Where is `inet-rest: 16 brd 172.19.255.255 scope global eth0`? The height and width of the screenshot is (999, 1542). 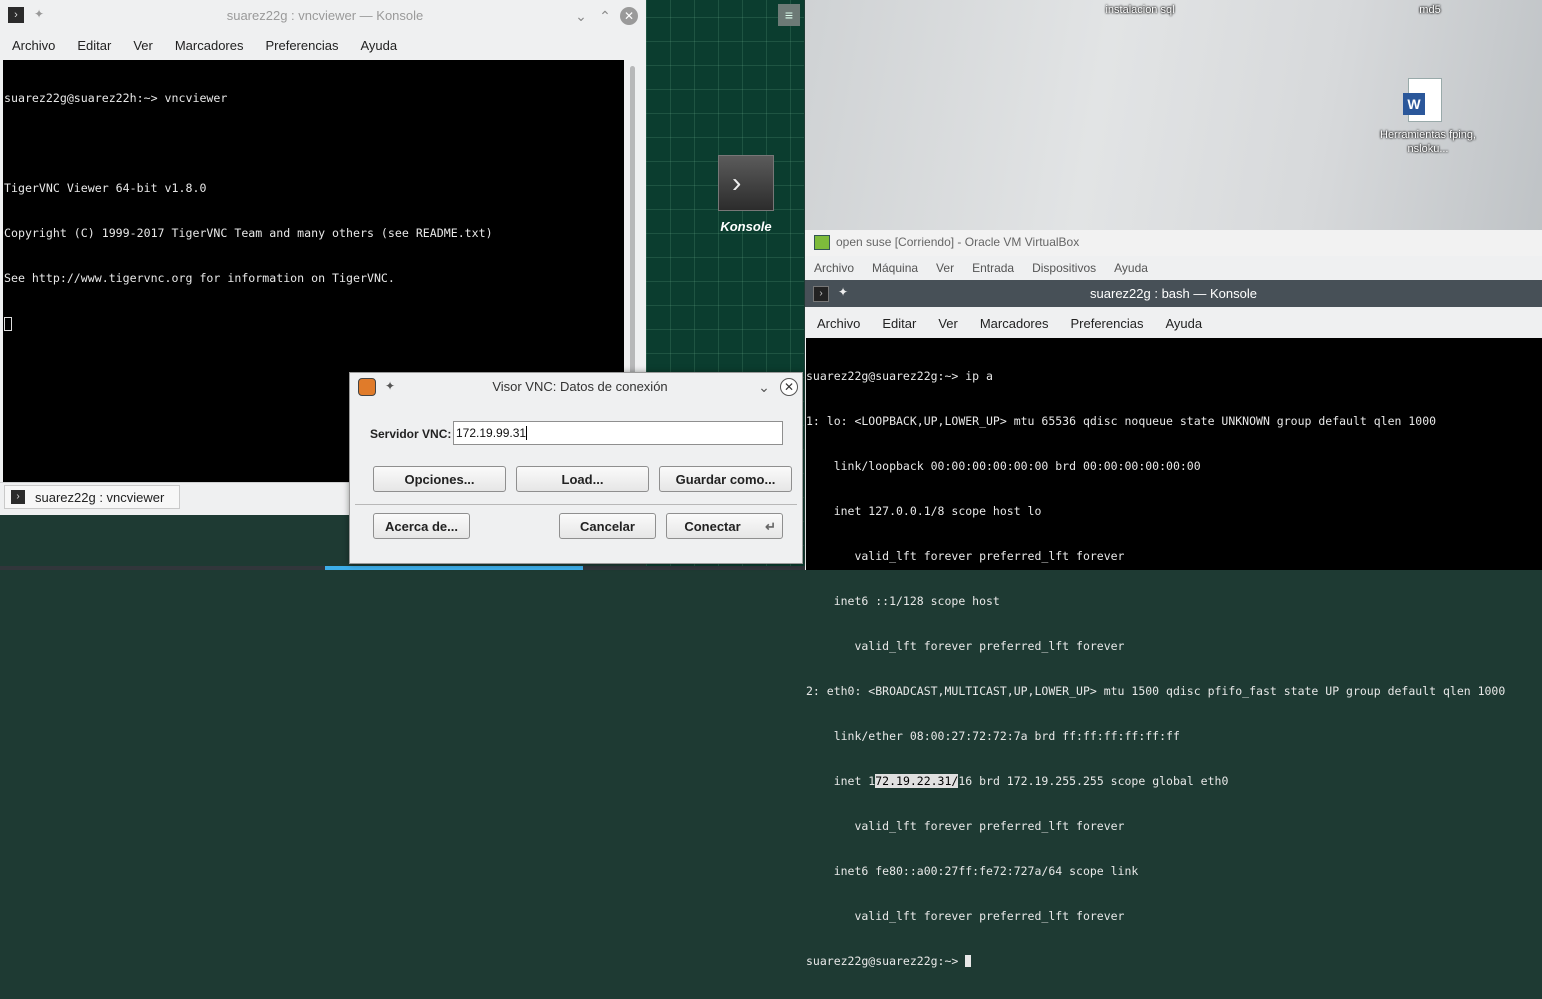 inet-rest: 16 brd 172.19.255.255 scope global eth0 is located at coordinates (1093, 781).